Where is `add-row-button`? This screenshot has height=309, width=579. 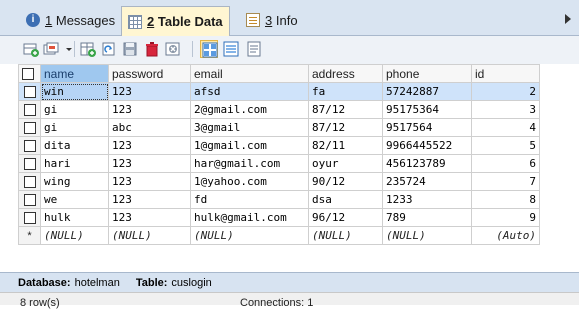 add-row-button is located at coordinates (31, 49).